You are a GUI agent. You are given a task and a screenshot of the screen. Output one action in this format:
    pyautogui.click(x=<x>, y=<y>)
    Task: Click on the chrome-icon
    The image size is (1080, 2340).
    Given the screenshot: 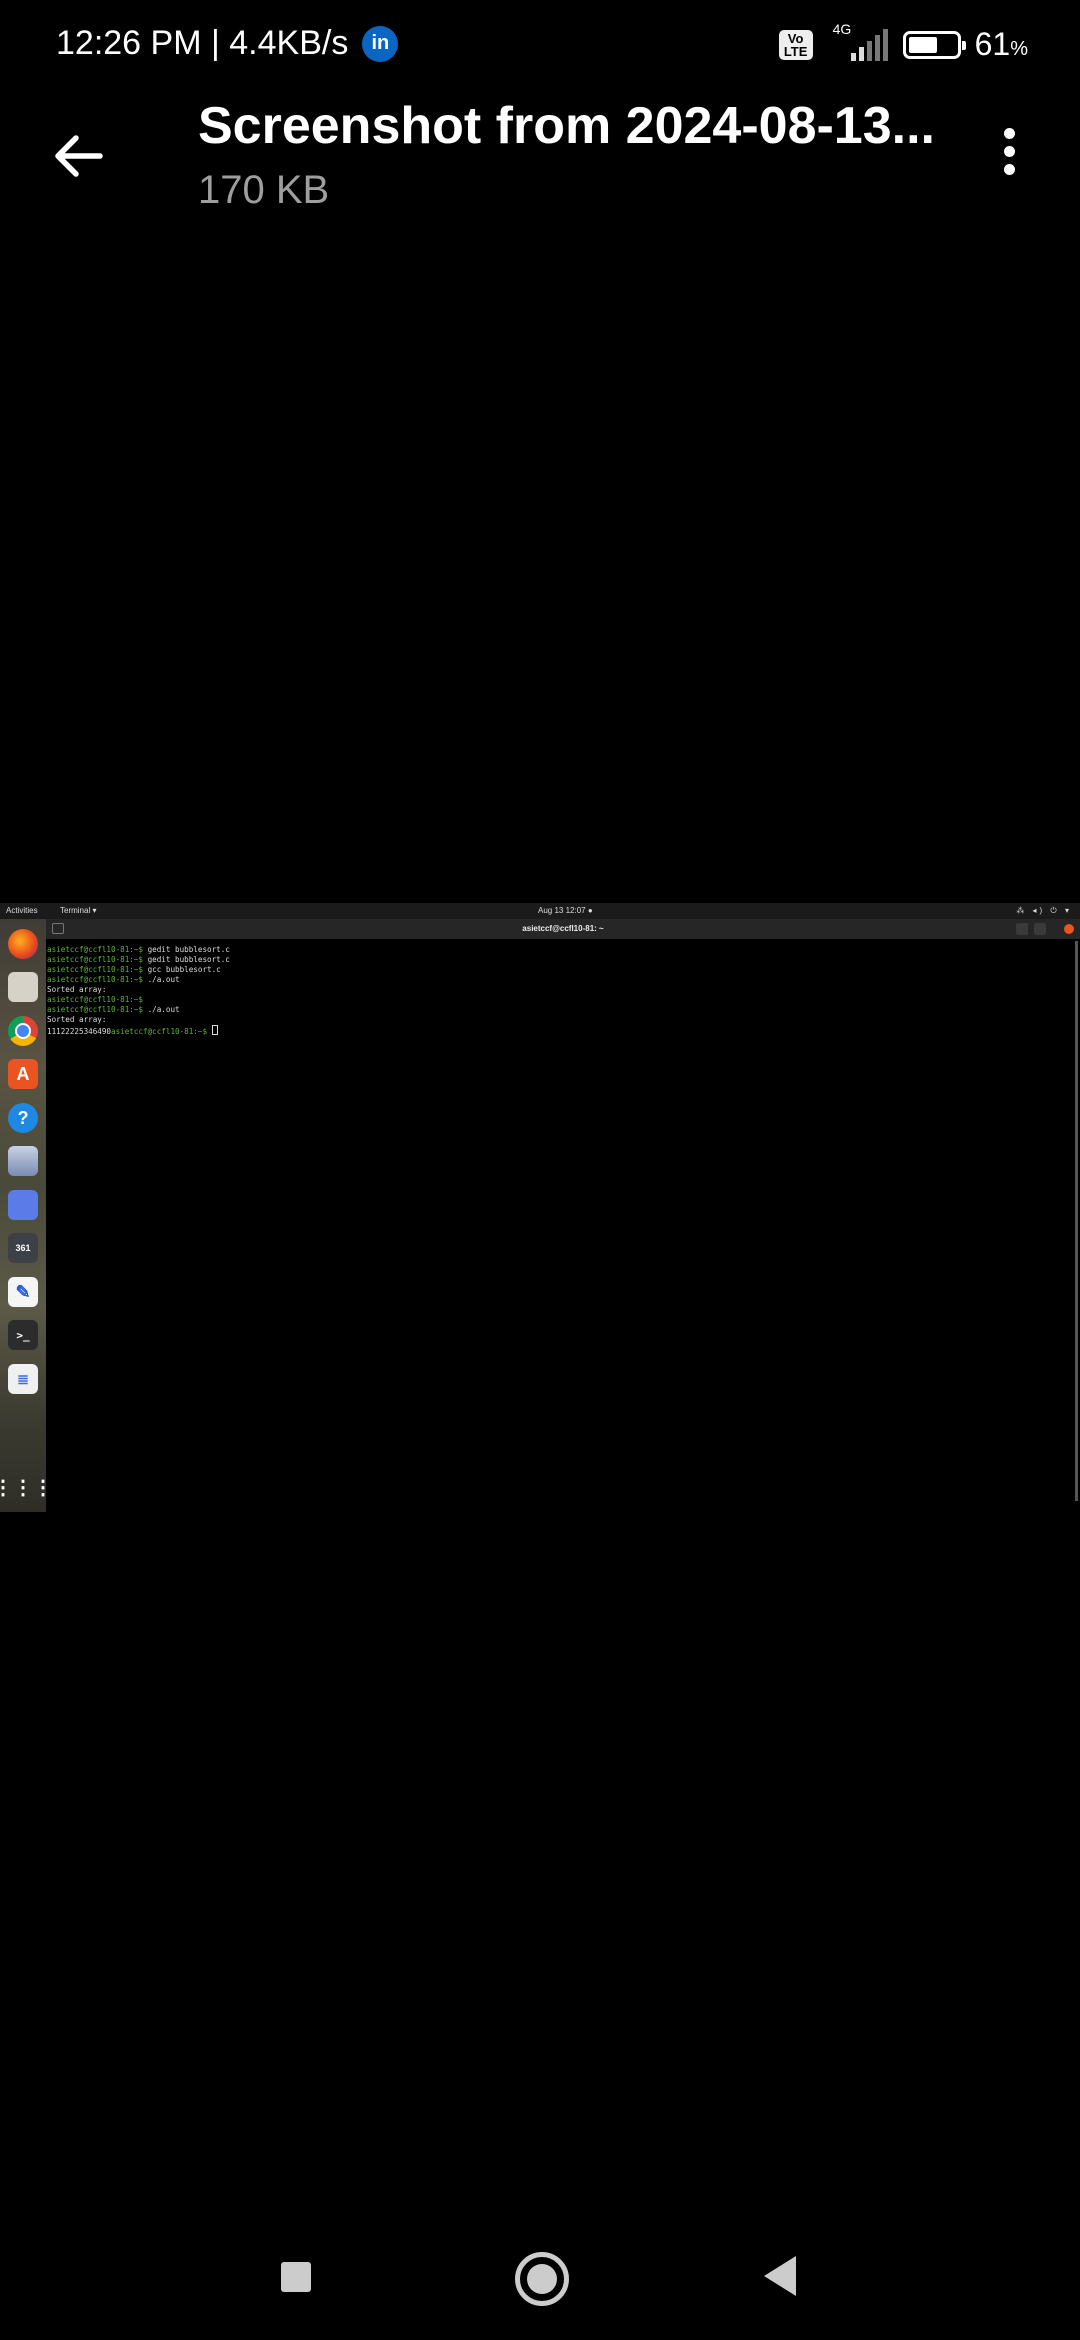 What is the action you would take?
    pyautogui.click(x=23, y=1031)
    